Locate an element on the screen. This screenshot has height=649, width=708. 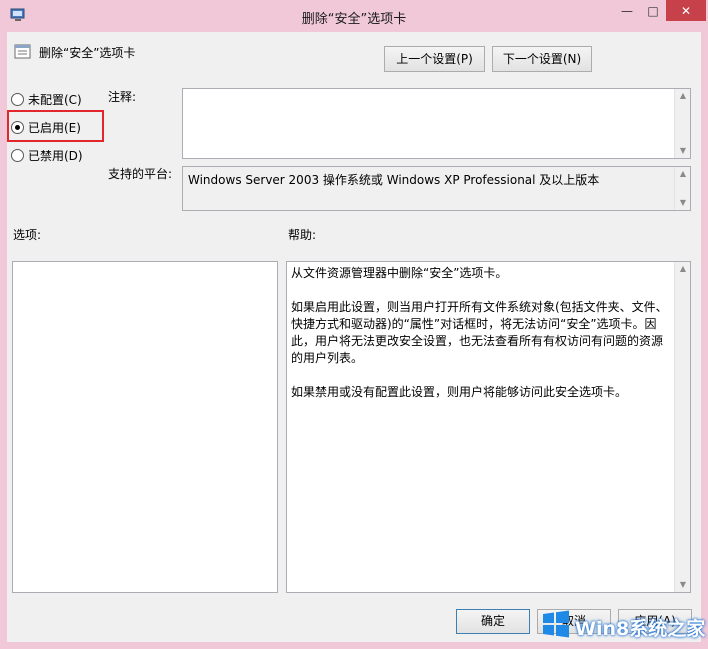
next-setting-button: 下一个设置(N) is located at coordinates (542, 59).